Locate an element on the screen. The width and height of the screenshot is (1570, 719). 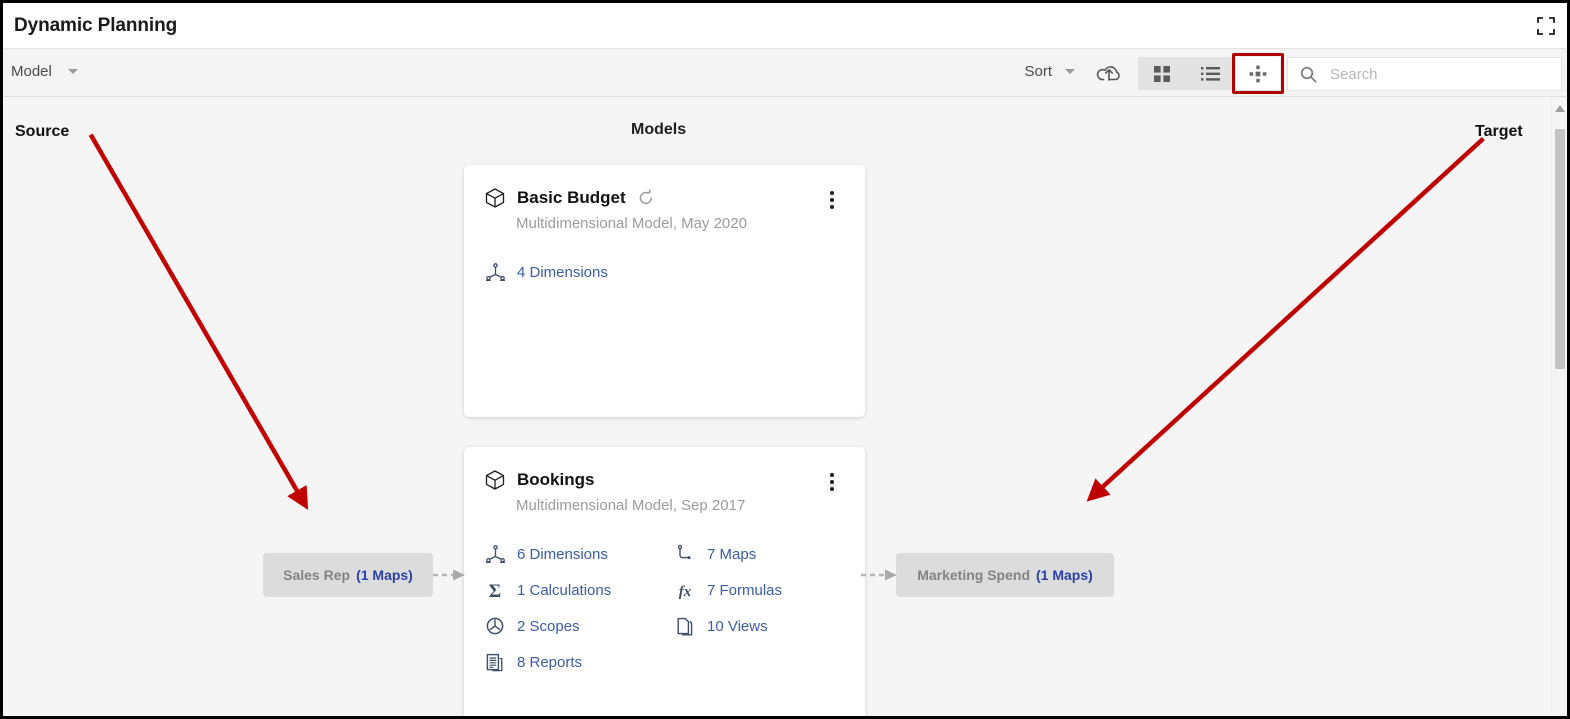
card-header: Bookings is located at coordinates (539, 480).